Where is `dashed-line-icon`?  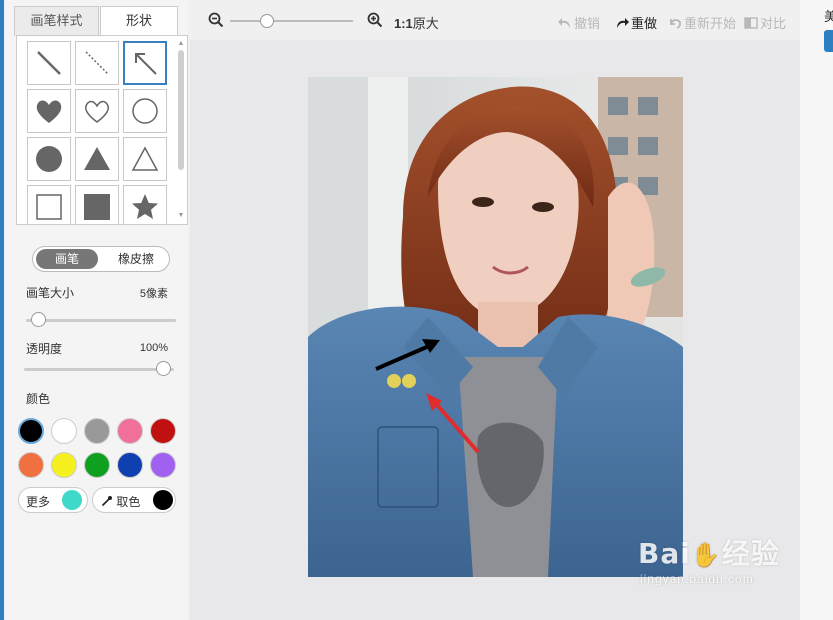 dashed-line-icon is located at coordinates (97, 63).